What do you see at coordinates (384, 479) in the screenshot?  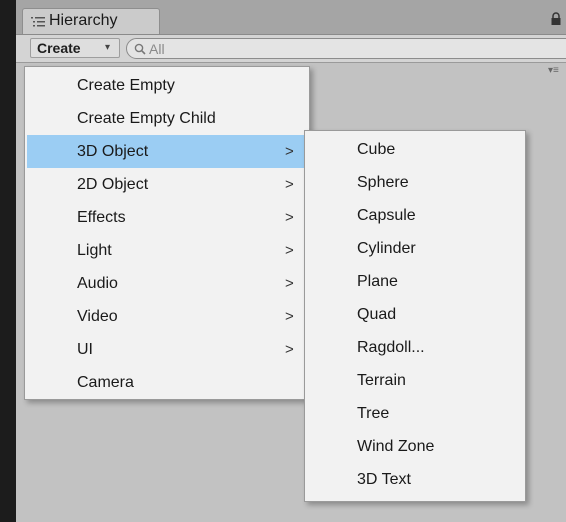 I see `submenu-item-label: 3D Text` at bounding box center [384, 479].